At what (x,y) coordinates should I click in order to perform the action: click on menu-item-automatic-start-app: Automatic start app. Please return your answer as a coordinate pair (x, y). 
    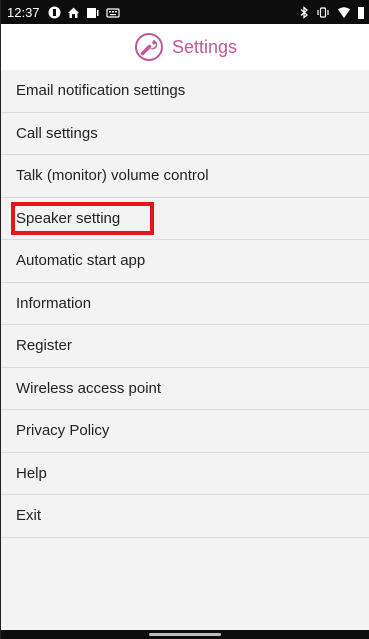
    Looking at the image, I should click on (185, 261).